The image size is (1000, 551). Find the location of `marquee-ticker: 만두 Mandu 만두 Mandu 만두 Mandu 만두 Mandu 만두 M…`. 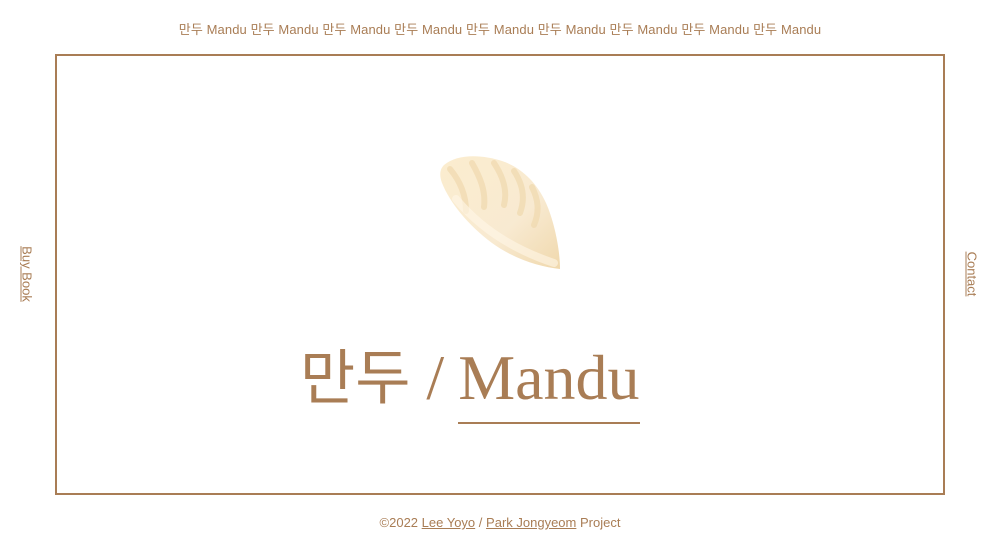

marquee-ticker: 만두 Mandu 만두 Mandu 만두 Mandu 만두 Mandu 만두 M… is located at coordinates (500, 28).